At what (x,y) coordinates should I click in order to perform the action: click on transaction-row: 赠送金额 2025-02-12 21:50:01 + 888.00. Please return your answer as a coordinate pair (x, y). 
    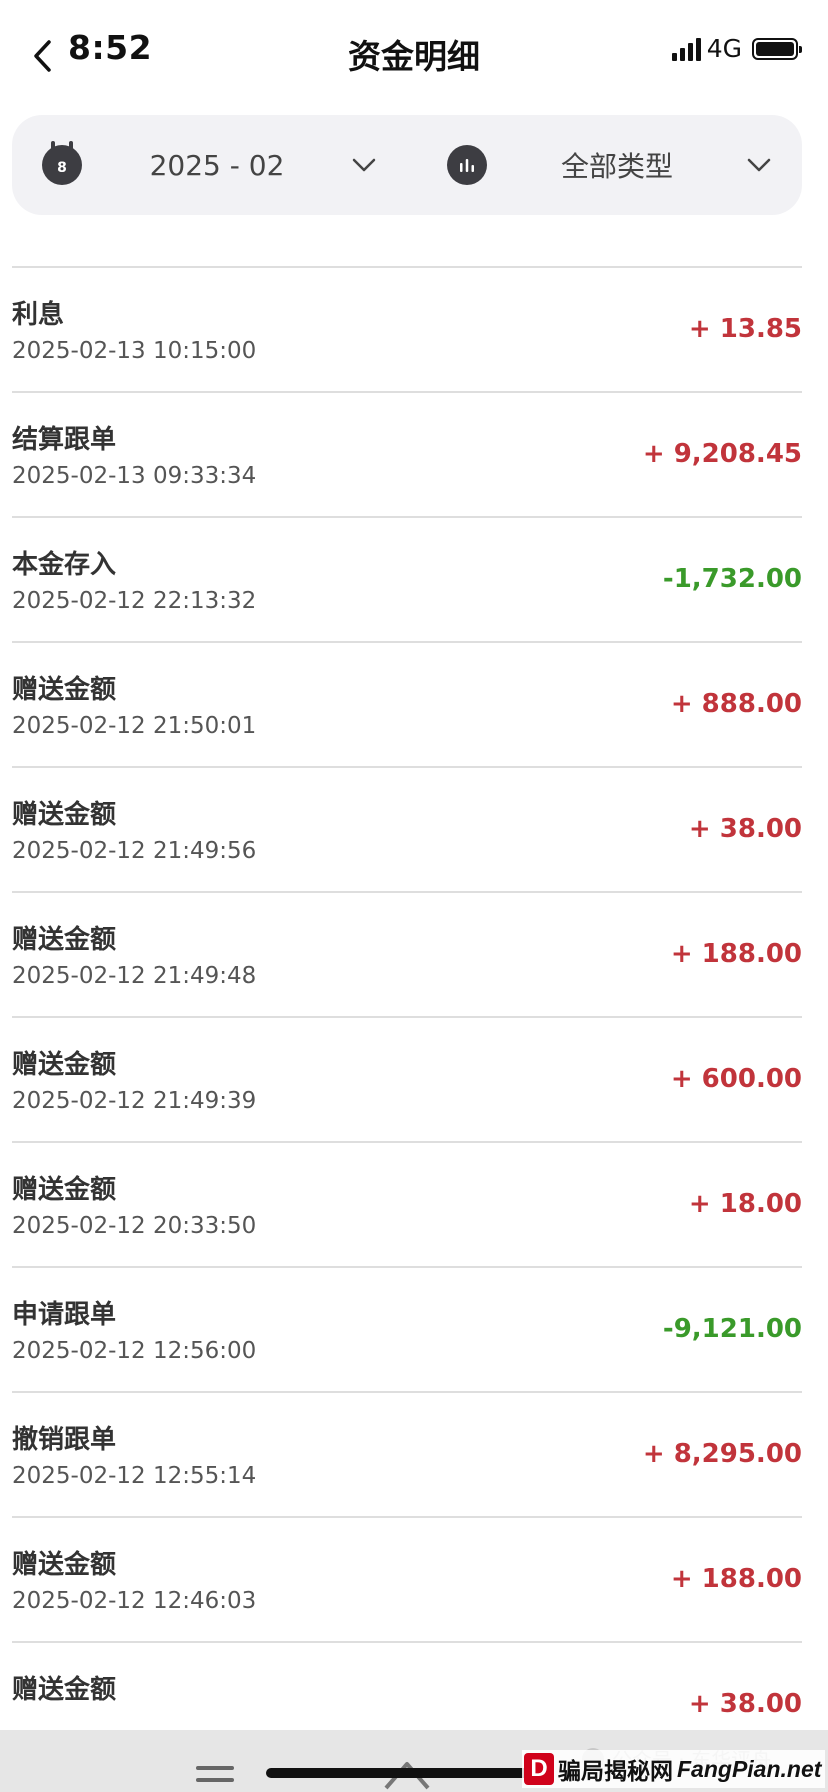
    Looking at the image, I should click on (407, 705).